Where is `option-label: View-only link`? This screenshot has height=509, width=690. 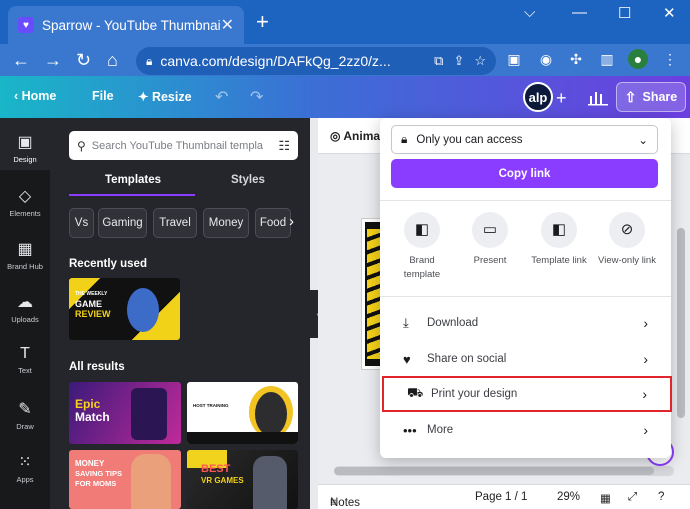 option-label: View-only link is located at coordinates (627, 260).